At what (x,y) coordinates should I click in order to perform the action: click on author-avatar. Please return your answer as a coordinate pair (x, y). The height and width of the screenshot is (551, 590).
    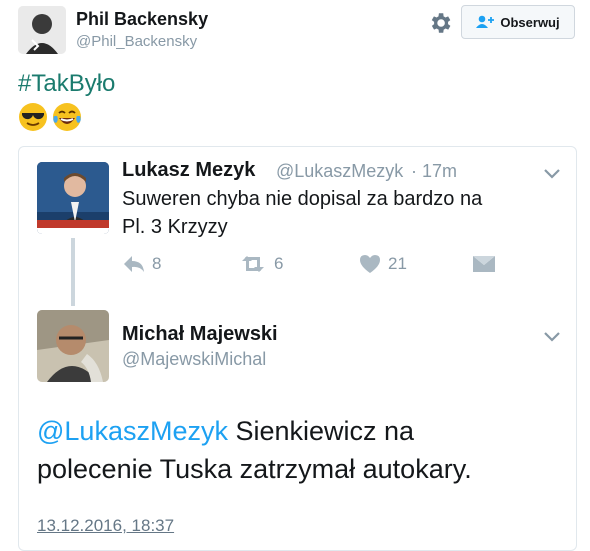
    Looking at the image, I should click on (42, 30).